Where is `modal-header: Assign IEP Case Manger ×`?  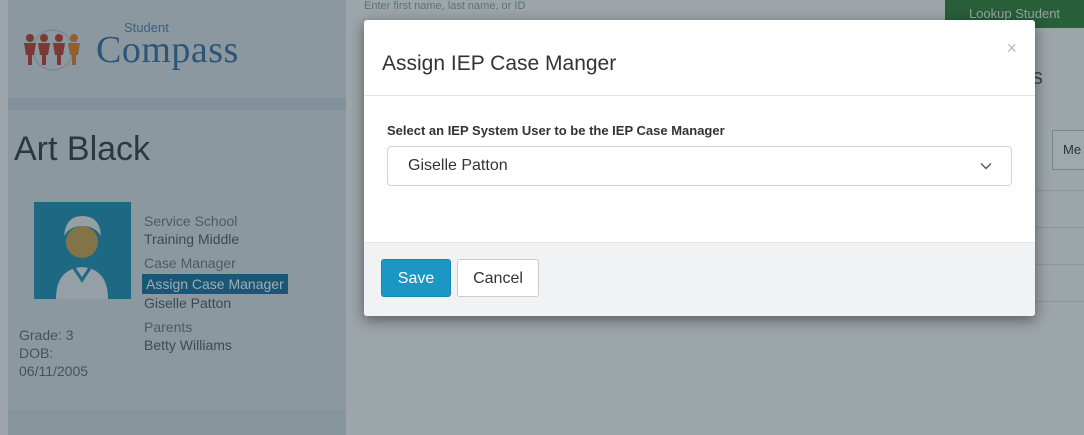 modal-header: Assign IEP Case Manger × is located at coordinates (699, 58).